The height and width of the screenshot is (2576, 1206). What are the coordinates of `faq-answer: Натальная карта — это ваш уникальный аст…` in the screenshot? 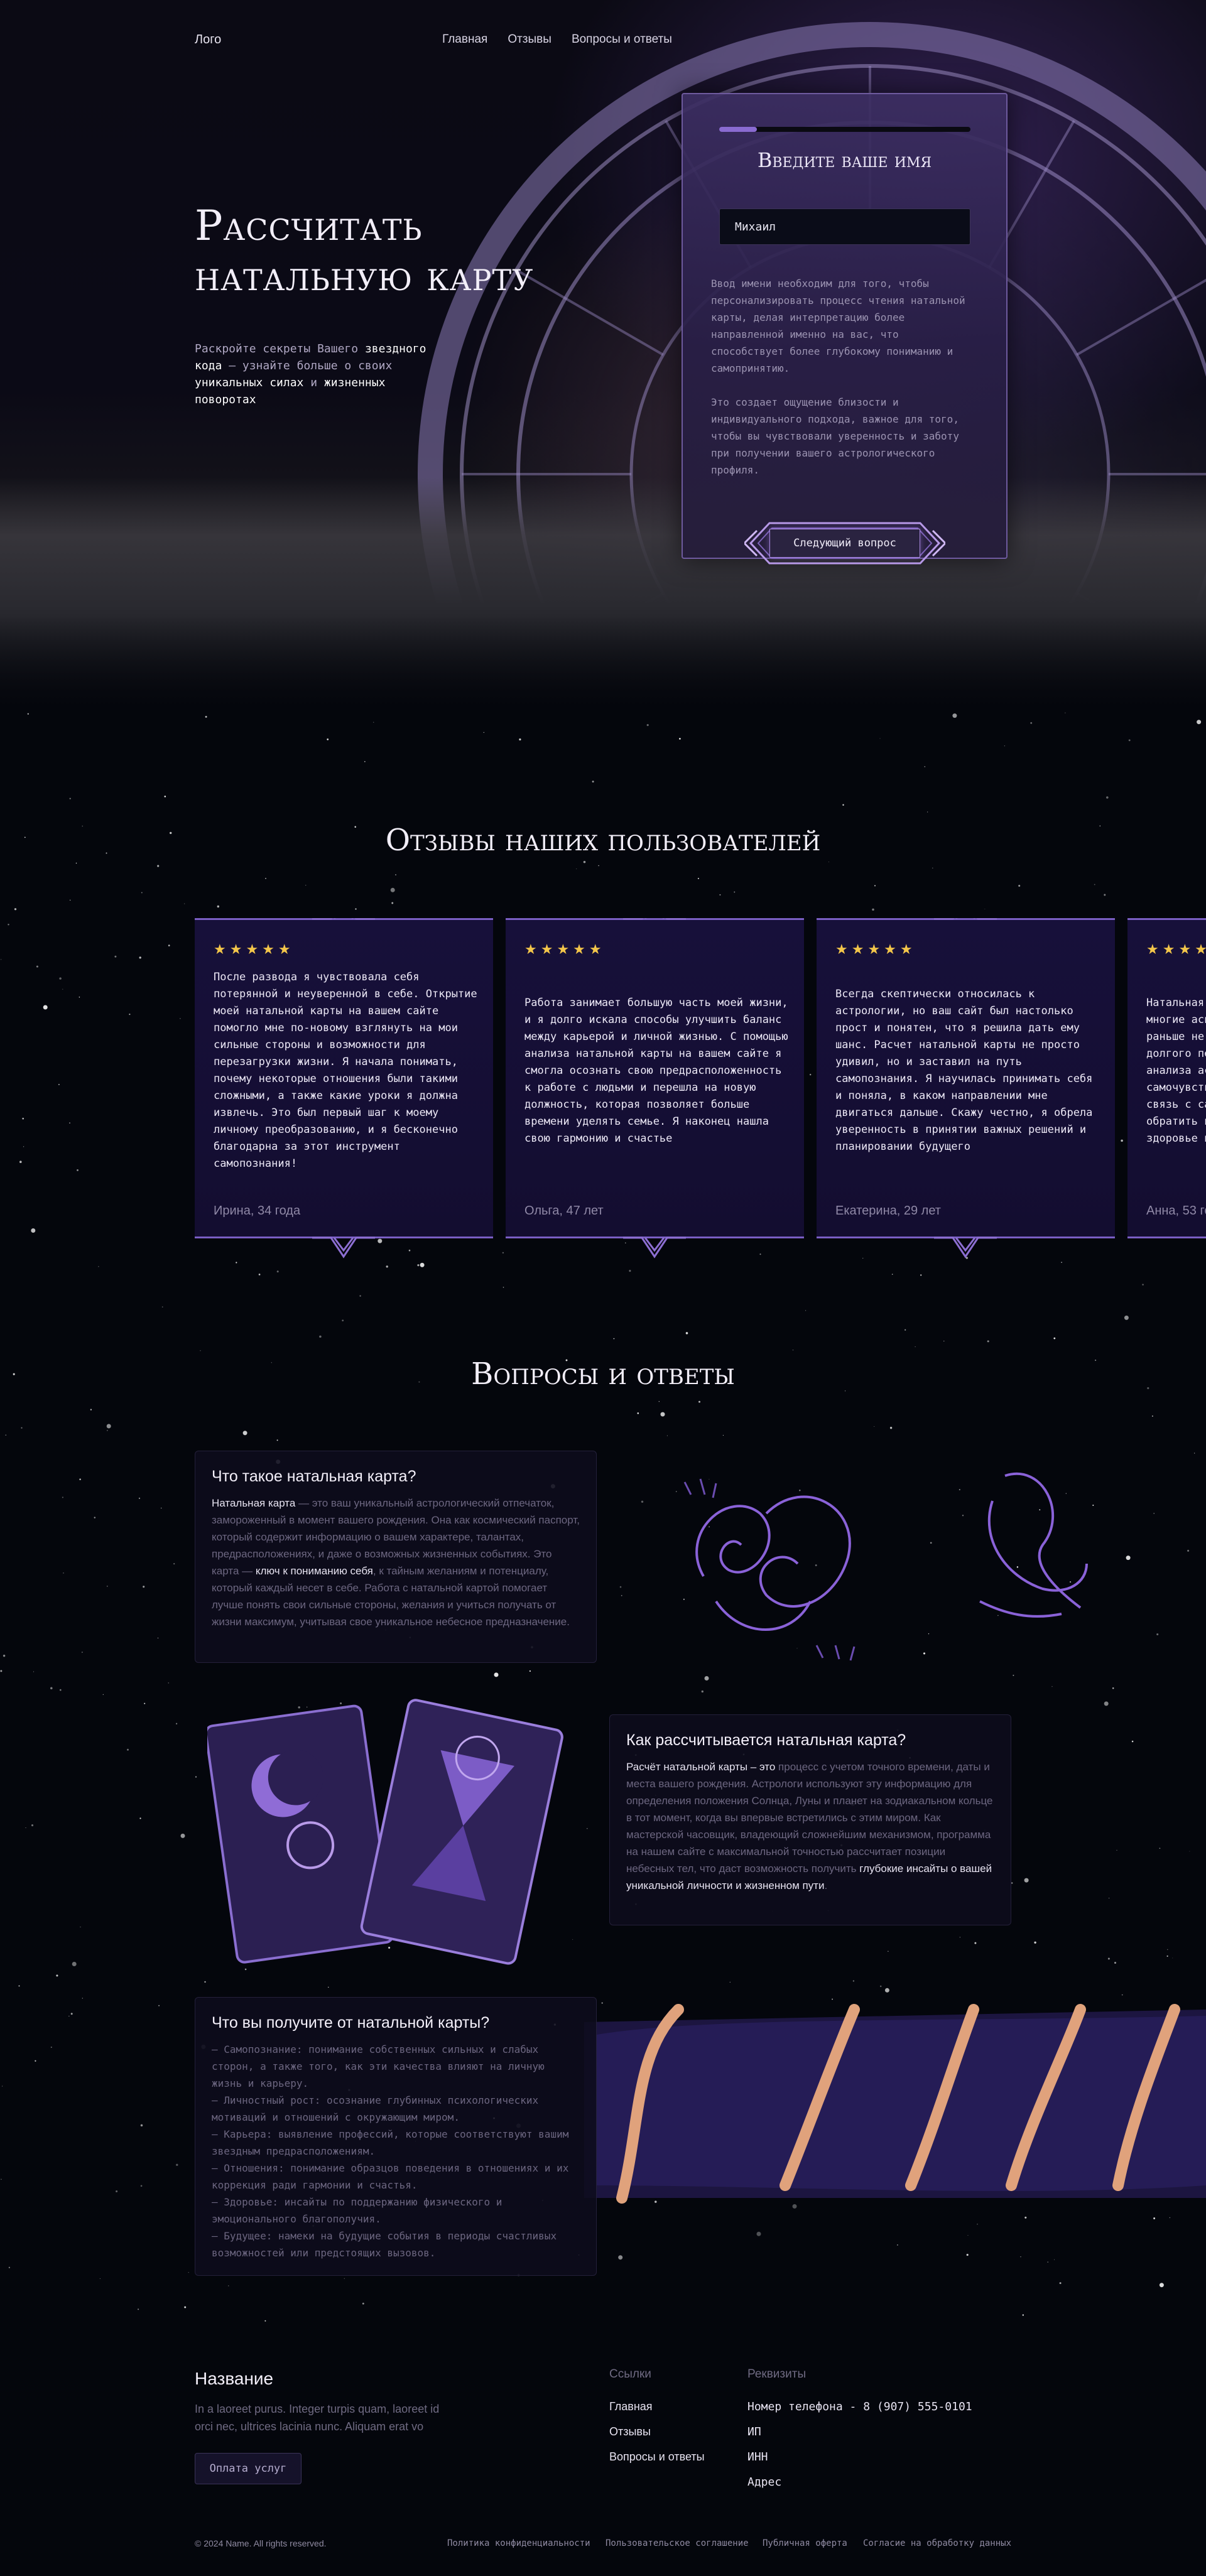 It's located at (396, 1563).